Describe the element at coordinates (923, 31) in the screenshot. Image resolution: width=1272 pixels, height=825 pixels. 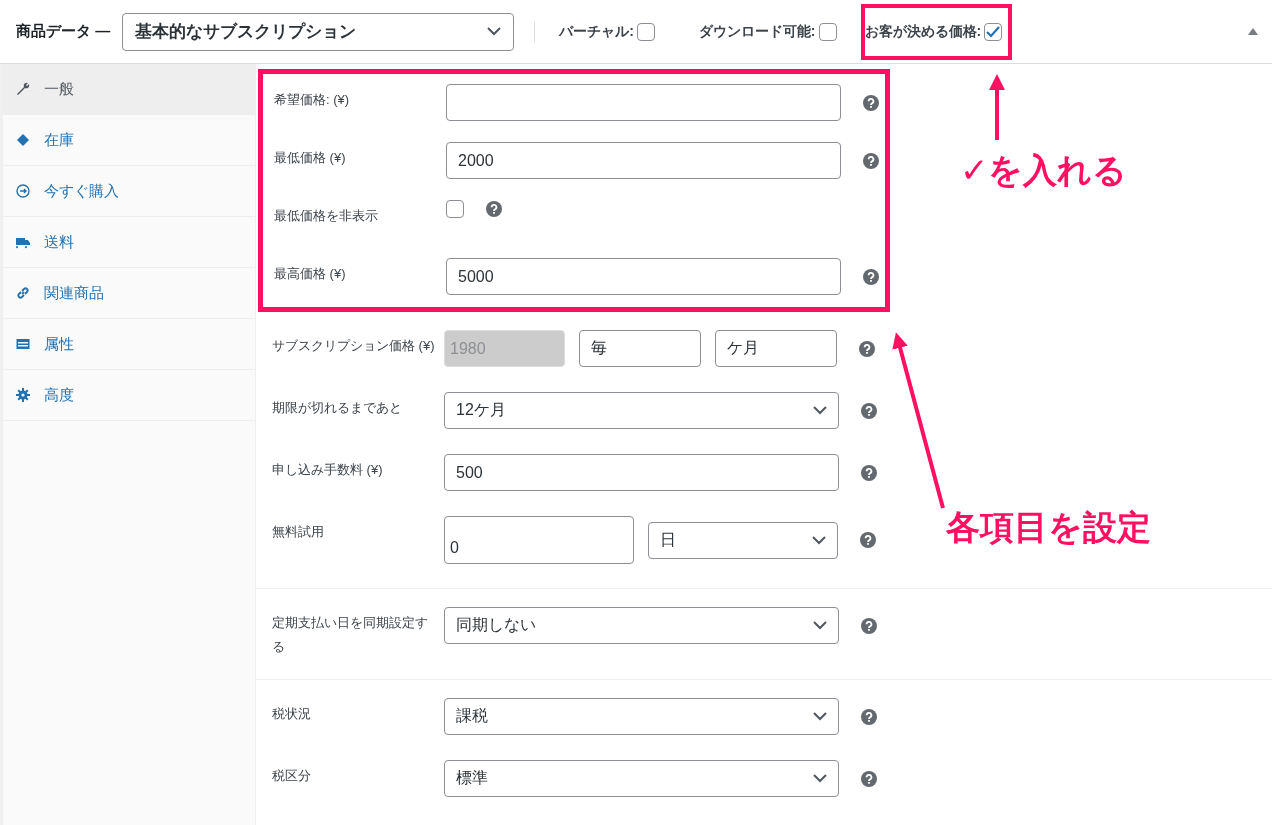
I see `option-label: お客が決める価格:` at that location.